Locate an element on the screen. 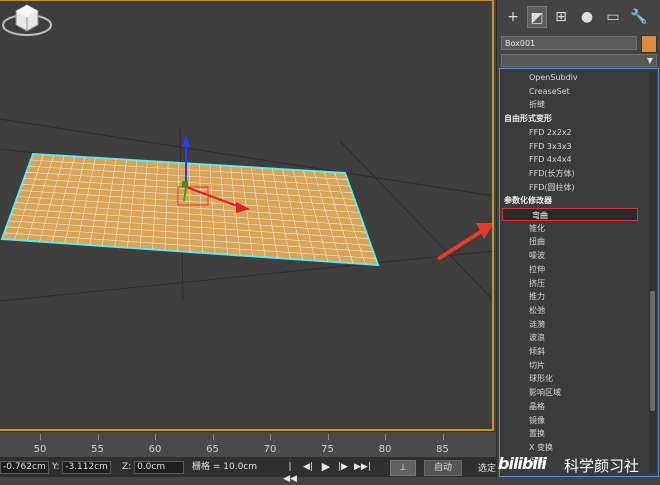  play-icon: ▶ is located at coordinates (326, 467).